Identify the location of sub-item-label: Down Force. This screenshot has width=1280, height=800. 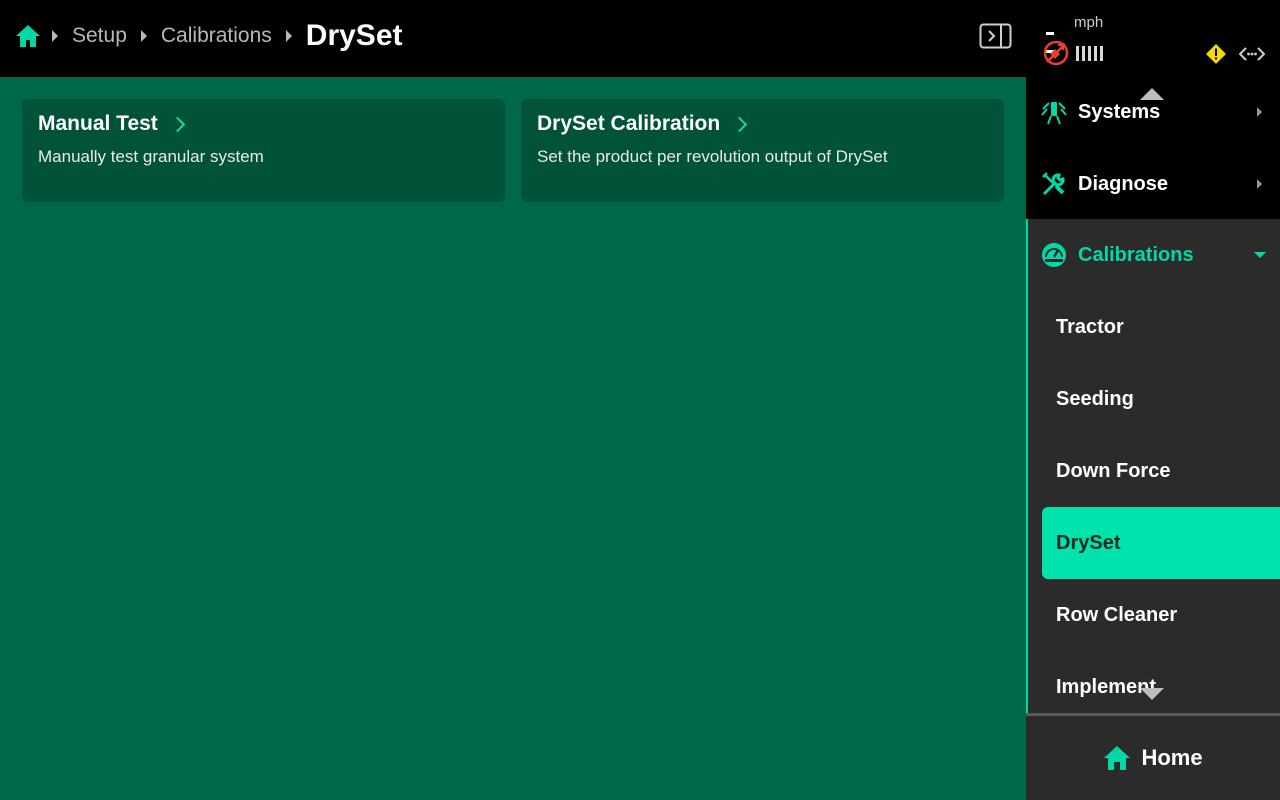
(1113, 470).